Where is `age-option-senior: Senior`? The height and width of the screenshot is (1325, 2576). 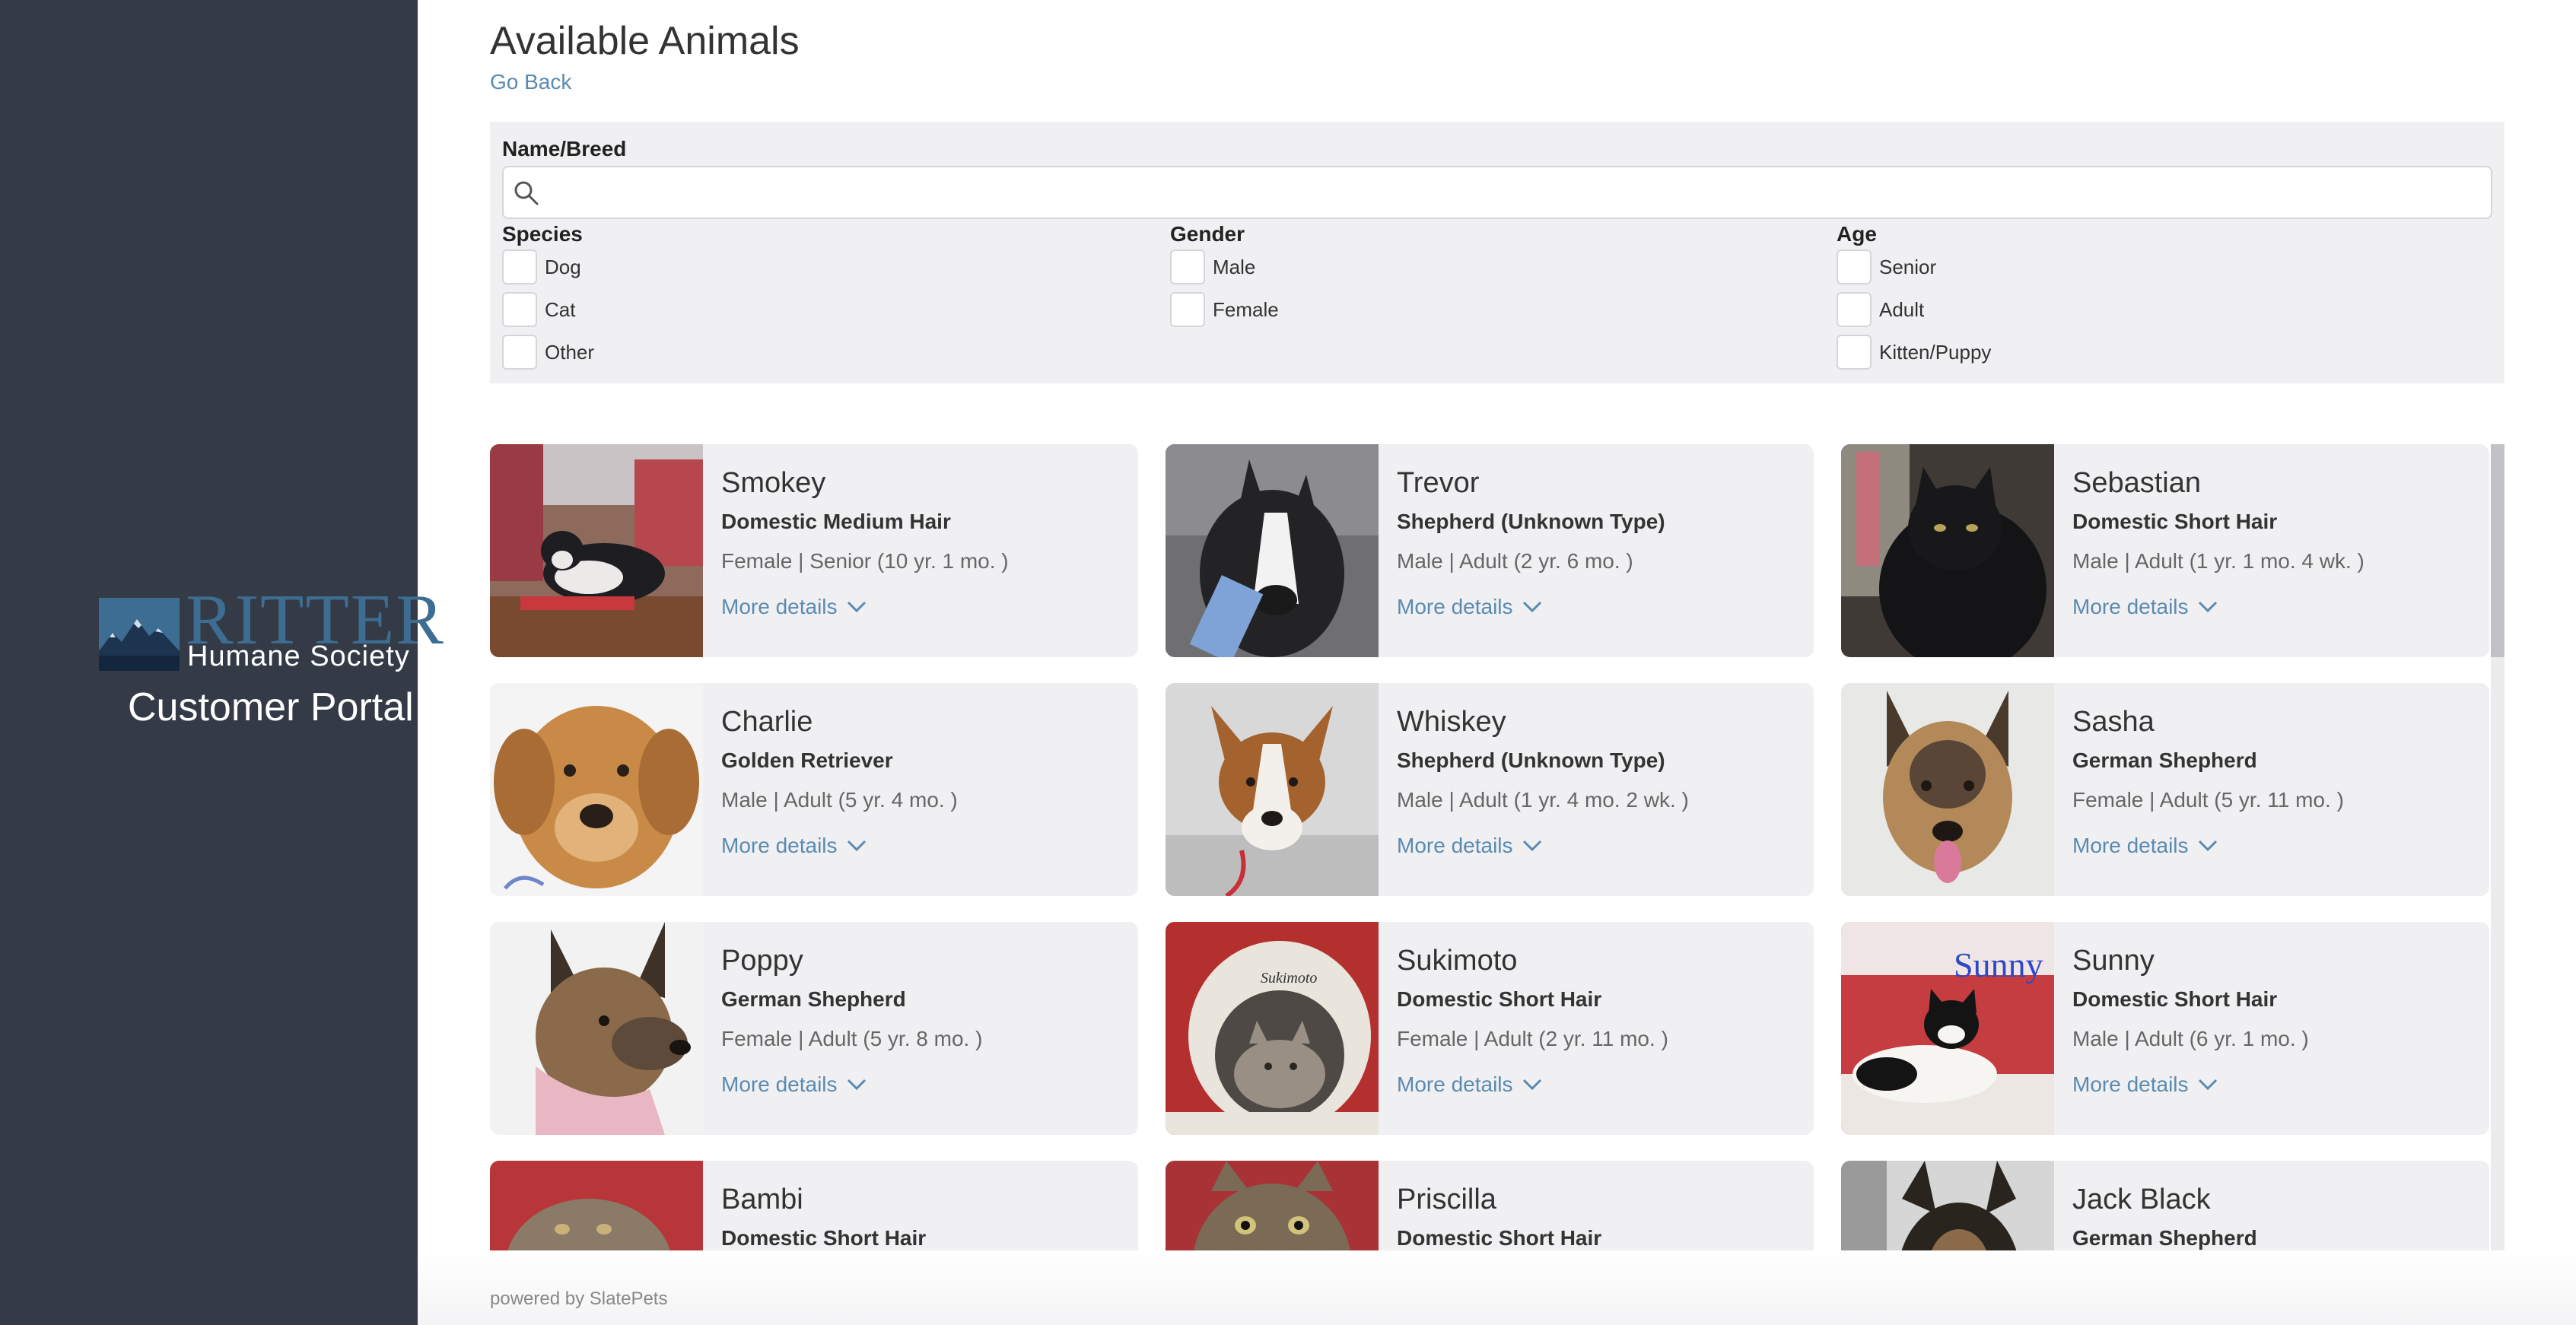 age-option-senior: Senior is located at coordinates (1887, 267).